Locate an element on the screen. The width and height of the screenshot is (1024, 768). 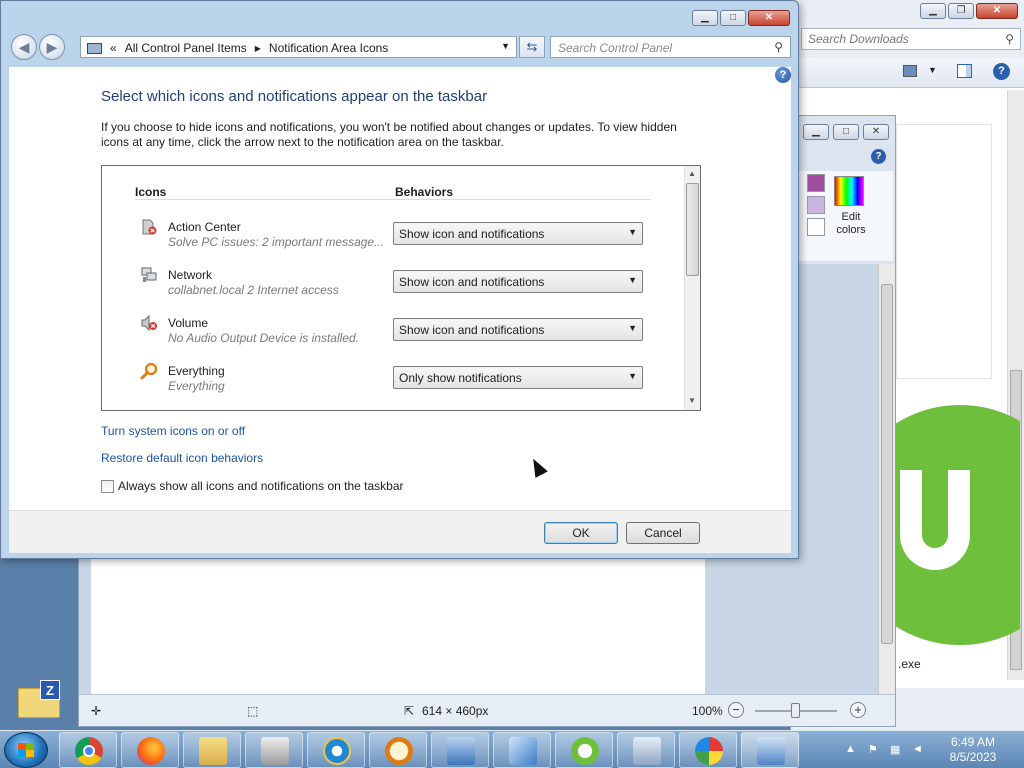
taskbar-everything is located at coordinates (398, 750).